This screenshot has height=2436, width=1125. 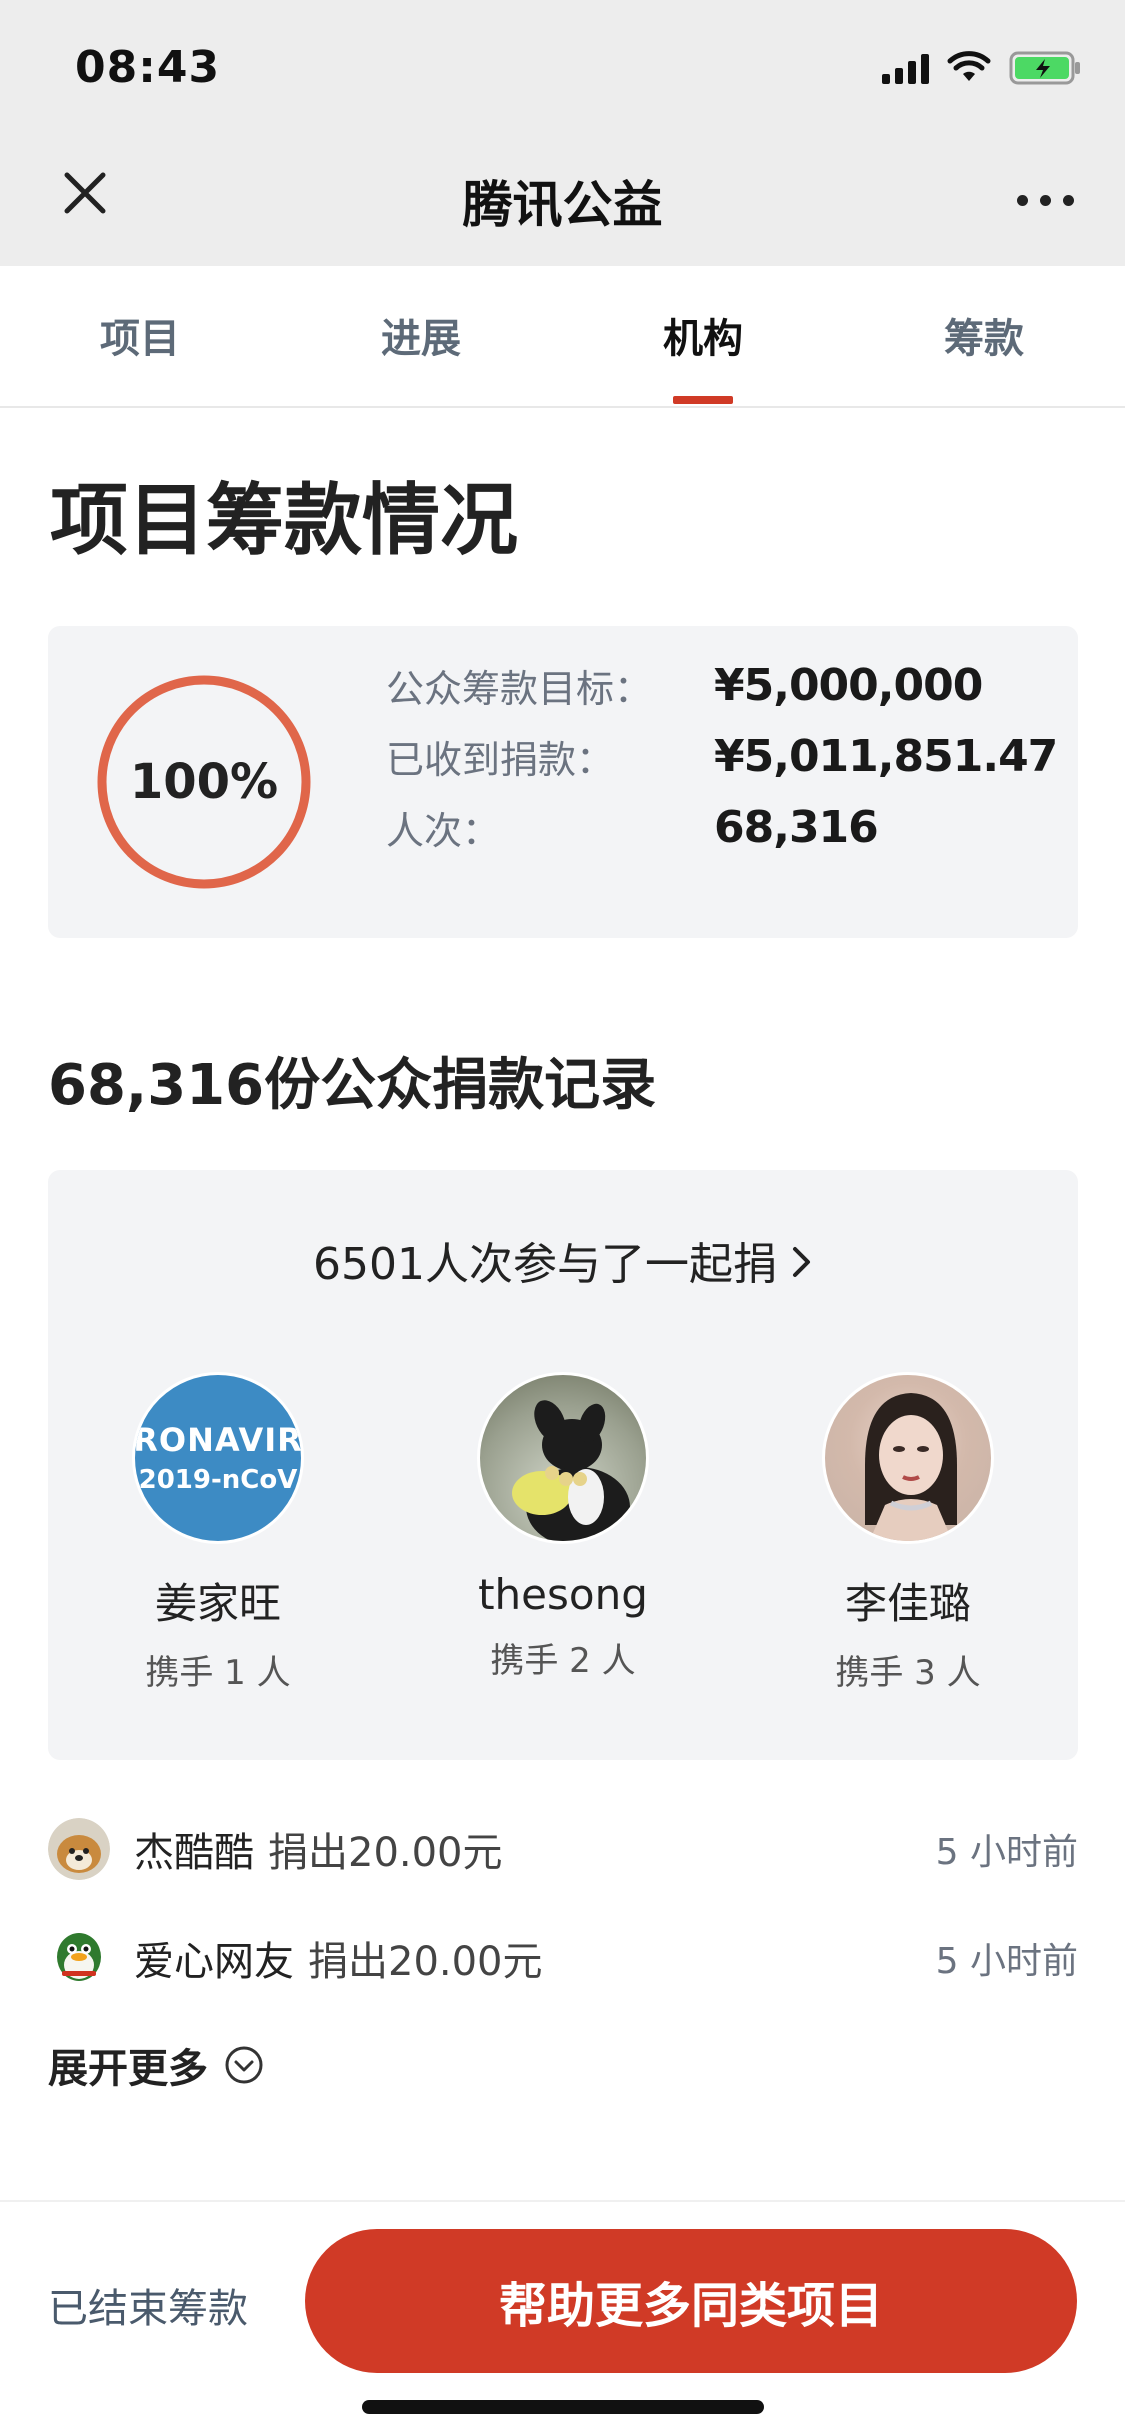 What do you see at coordinates (563, 1594) in the screenshot?
I see `member-name: thesong` at bounding box center [563, 1594].